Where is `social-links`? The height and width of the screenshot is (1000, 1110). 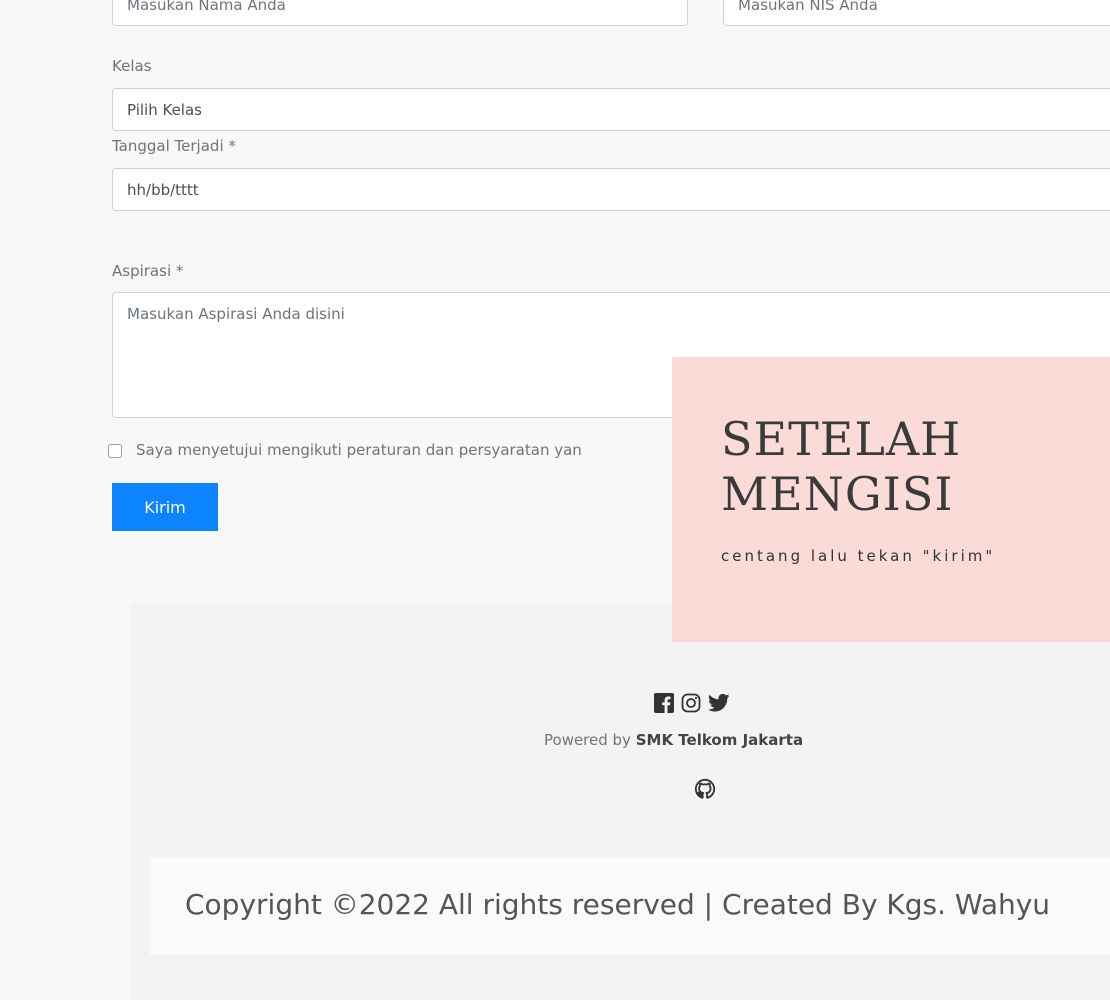
social-links is located at coordinates (692, 705).